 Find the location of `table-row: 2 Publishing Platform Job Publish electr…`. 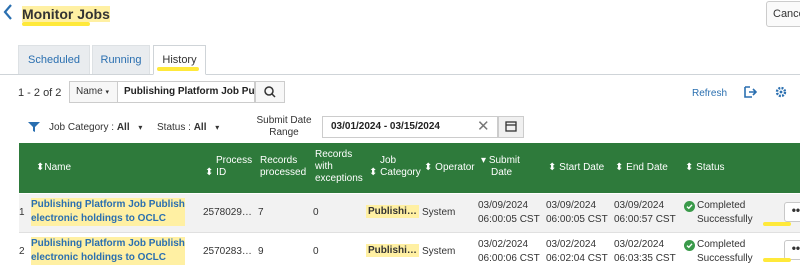

table-row: 2 Publishing Platform Job Publish electr… is located at coordinates (409, 250).